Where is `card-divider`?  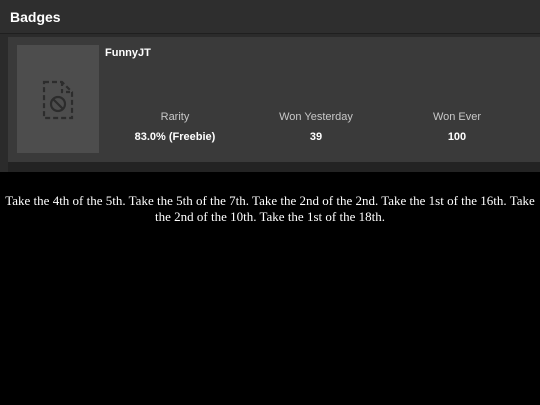
card-divider is located at coordinates (274, 167).